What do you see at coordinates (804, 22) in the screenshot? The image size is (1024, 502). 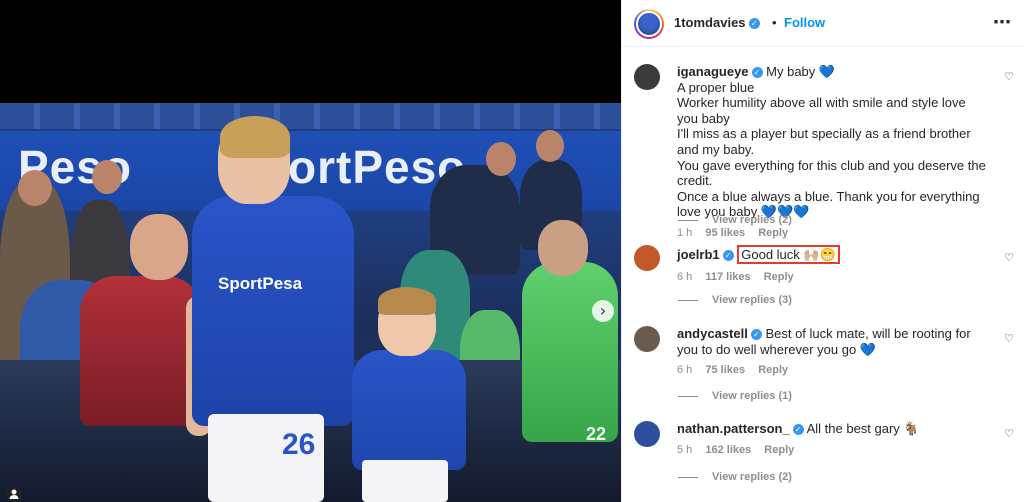 I see `follow-button: Follow` at bounding box center [804, 22].